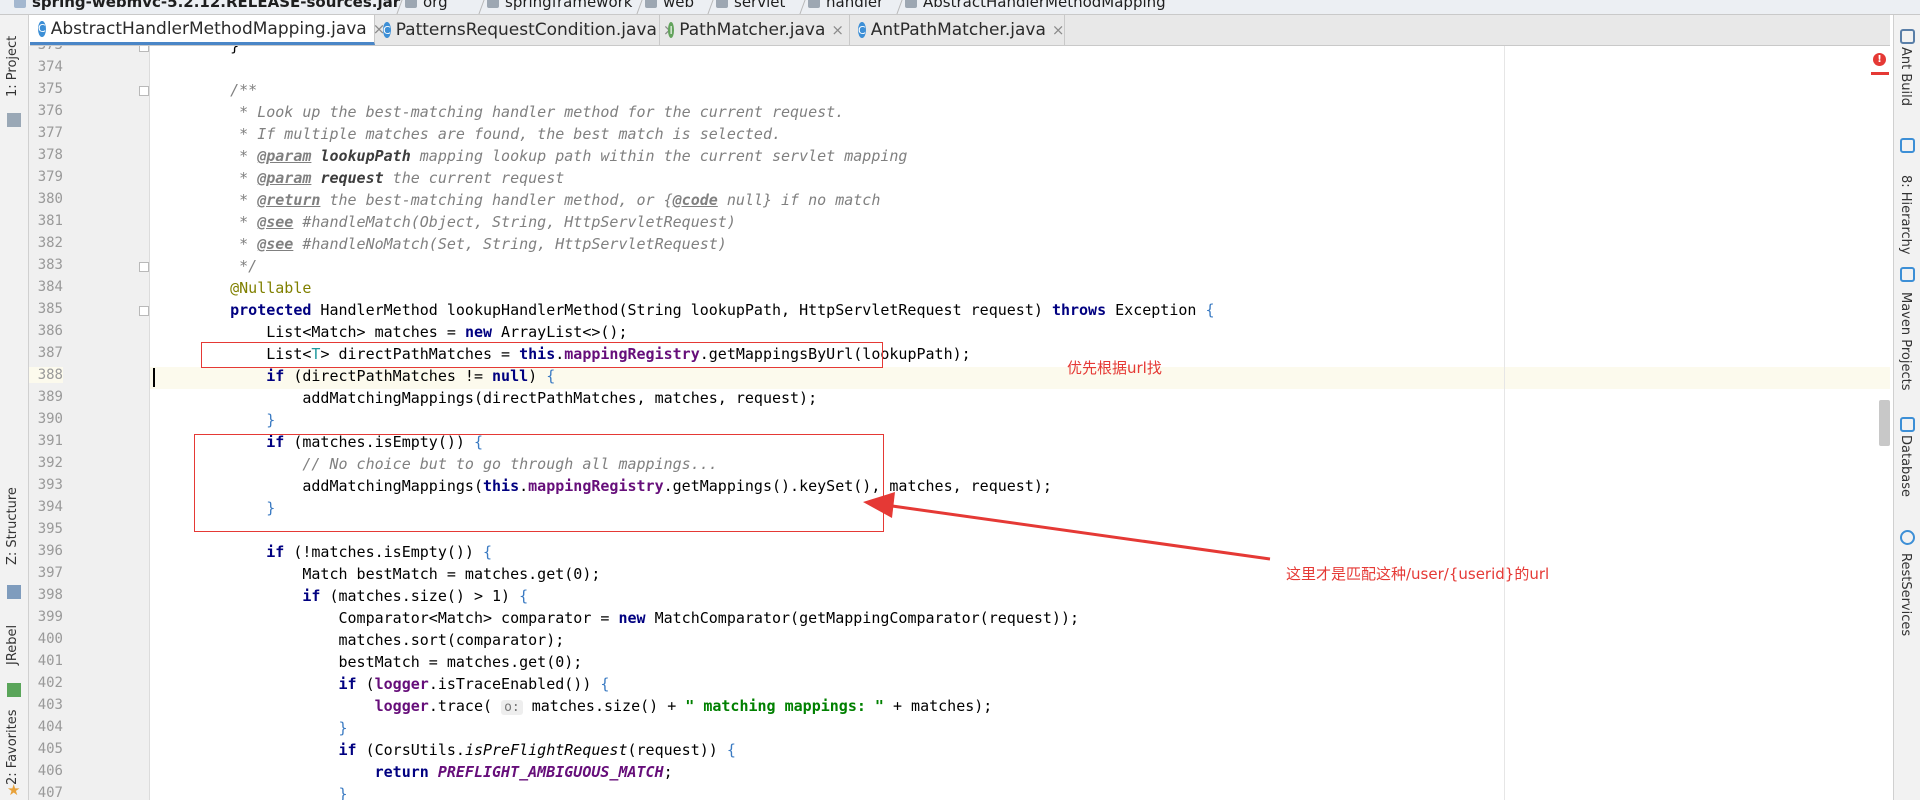 Image resolution: width=1920 pixels, height=800 pixels. I want to click on line-number: 407, so click(50, 792).